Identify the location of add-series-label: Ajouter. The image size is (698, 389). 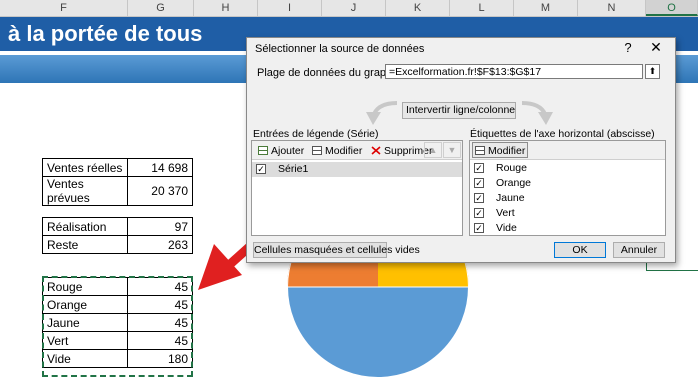
(288, 151).